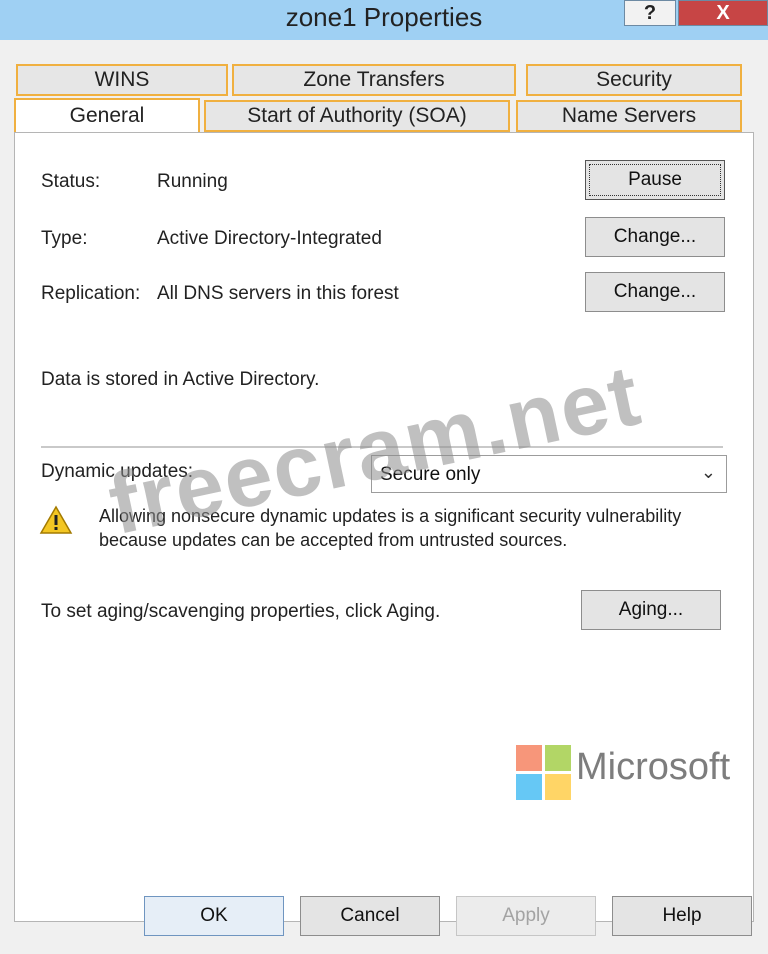 Image resolution: width=768 pixels, height=954 pixels. What do you see at coordinates (682, 916) in the screenshot?
I see `help-button: Help` at bounding box center [682, 916].